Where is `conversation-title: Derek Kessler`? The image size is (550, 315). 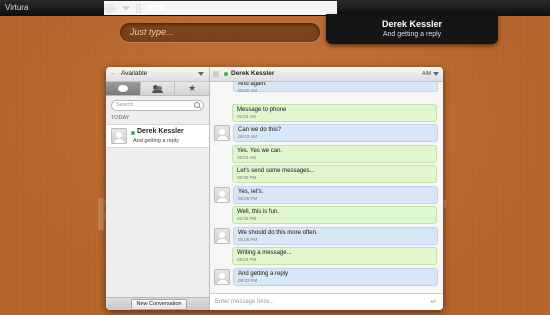 conversation-title: Derek Kessler is located at coordinates (253, 73).